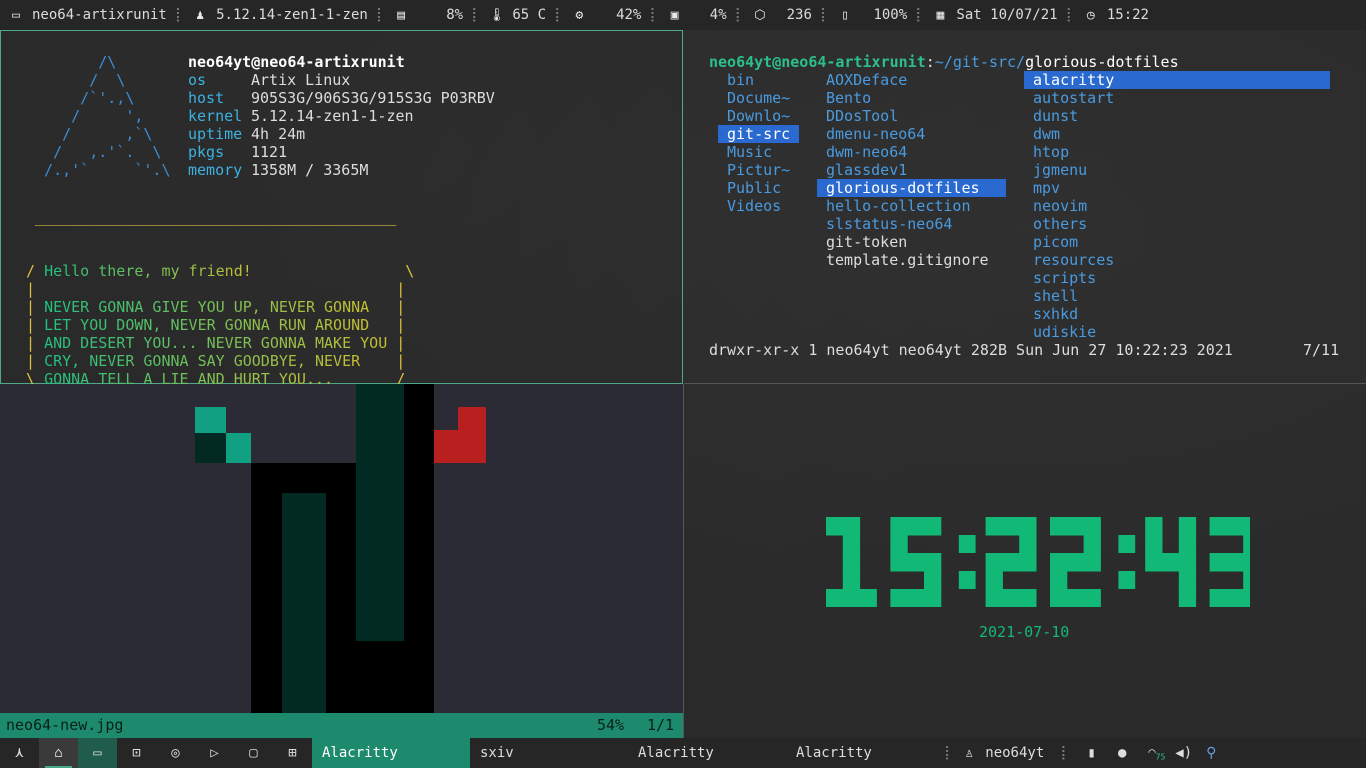  Describe the element at coordinates (19, 753) in the screenshot. I see `artix-logo-icon: ⋏` at that location.